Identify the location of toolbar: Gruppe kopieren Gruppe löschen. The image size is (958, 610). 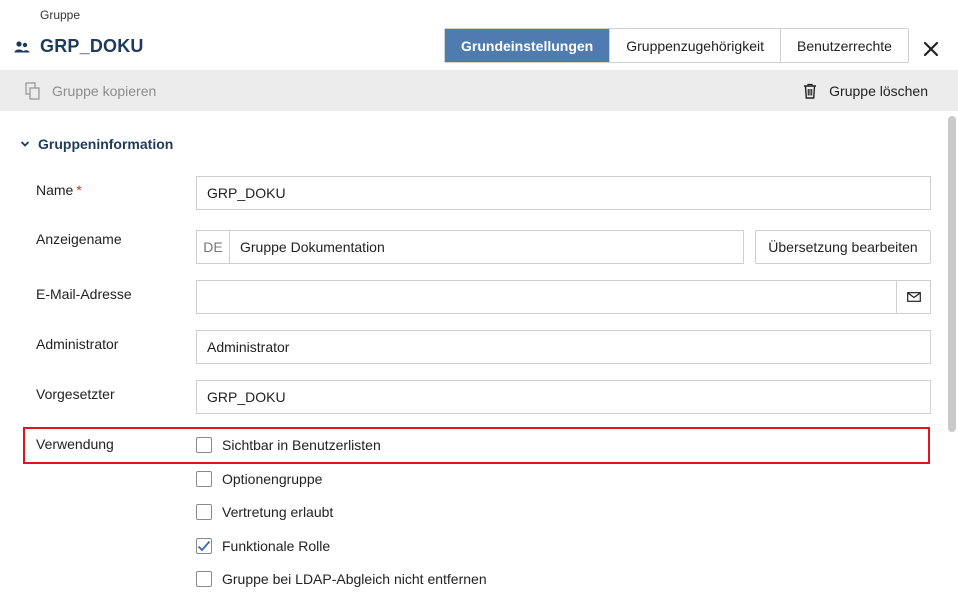
(479, 90).